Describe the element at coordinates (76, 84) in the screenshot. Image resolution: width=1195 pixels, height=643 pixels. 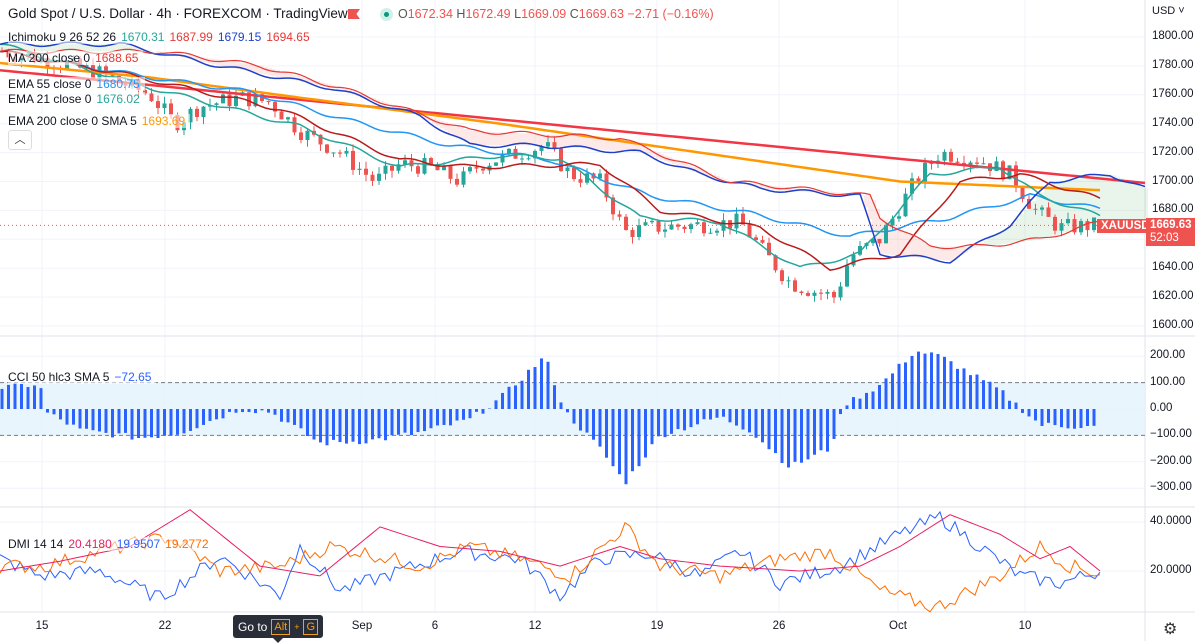
I see `indicator-legend: EMA 55 close 01680.75` at that location.